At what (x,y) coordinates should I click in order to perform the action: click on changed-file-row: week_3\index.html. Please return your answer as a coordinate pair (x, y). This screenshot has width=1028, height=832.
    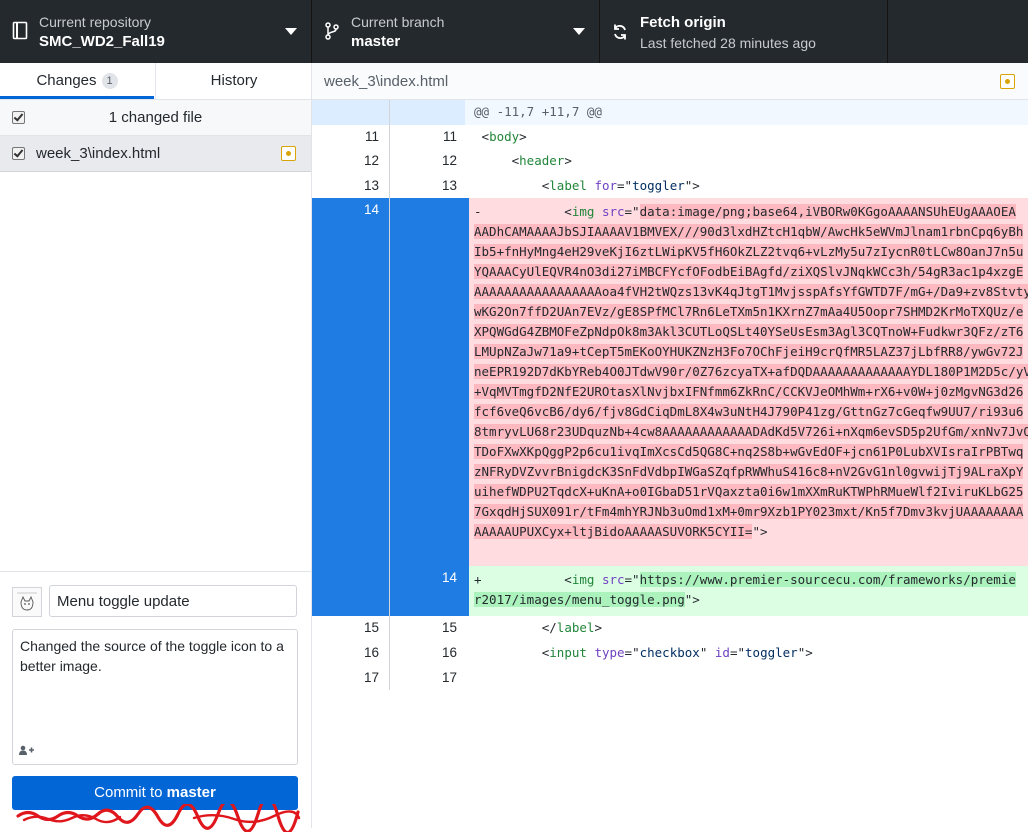
    Looking at the image, I should click on (155, 154).